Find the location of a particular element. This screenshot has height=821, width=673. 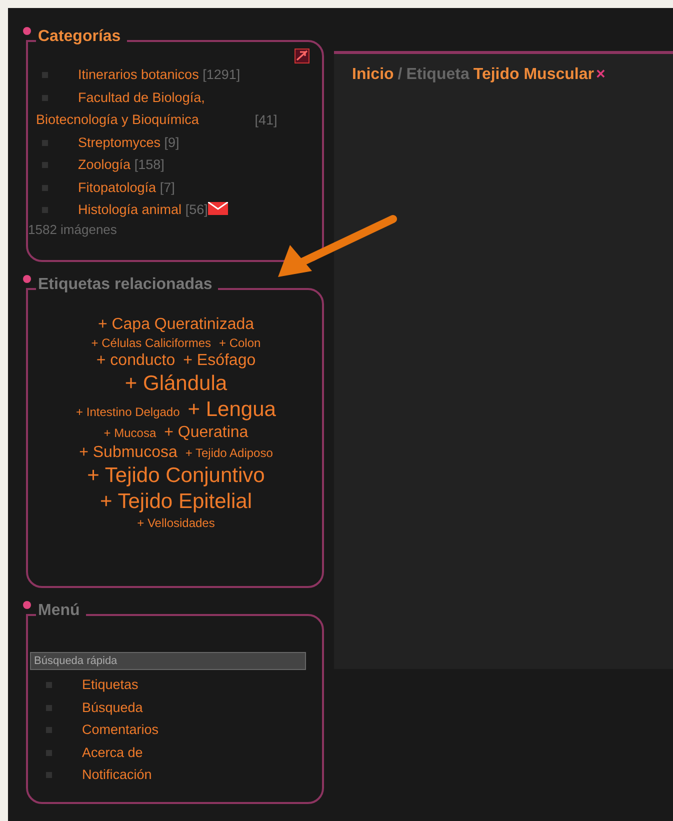

search-field: Búsqueda rápida is located at coordinates (168, 661).